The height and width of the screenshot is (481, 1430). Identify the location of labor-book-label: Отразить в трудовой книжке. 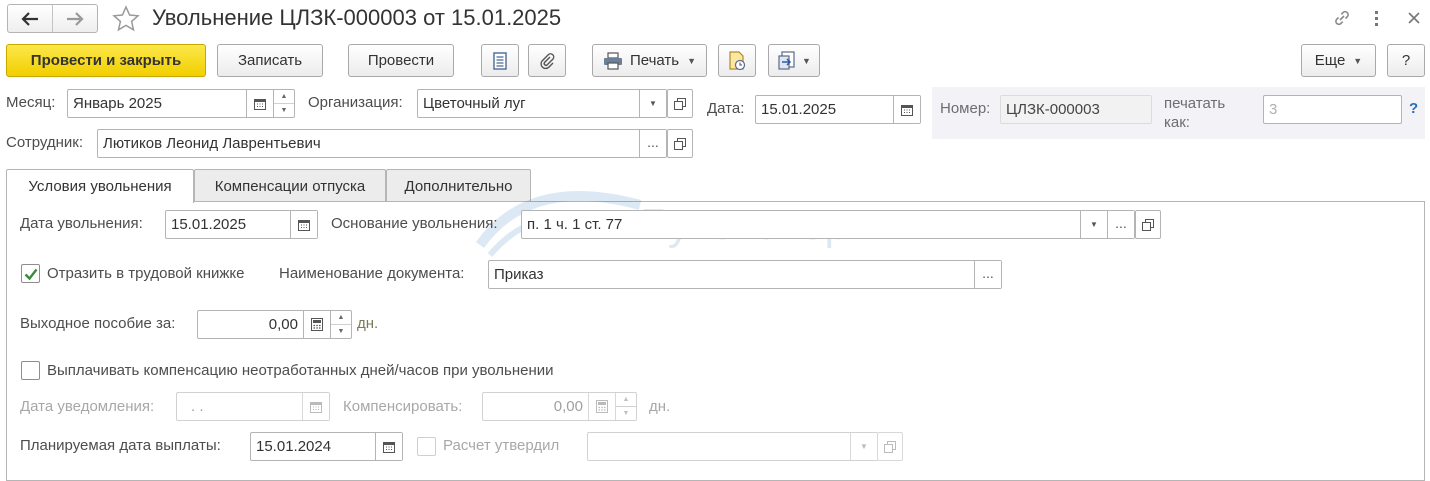
(145, 274).